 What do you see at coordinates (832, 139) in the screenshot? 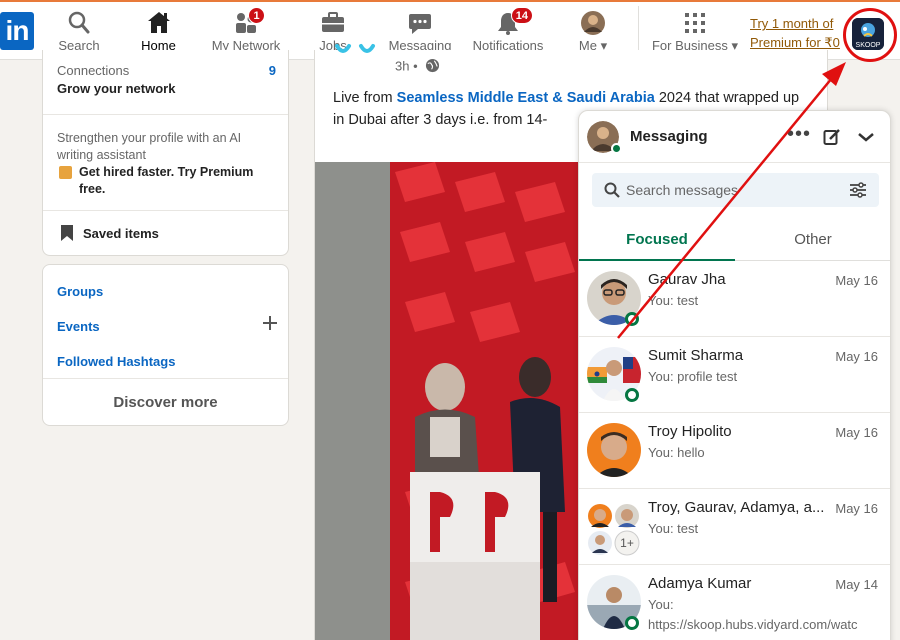
I see `compose-icon` at bounding box center [832, 139].